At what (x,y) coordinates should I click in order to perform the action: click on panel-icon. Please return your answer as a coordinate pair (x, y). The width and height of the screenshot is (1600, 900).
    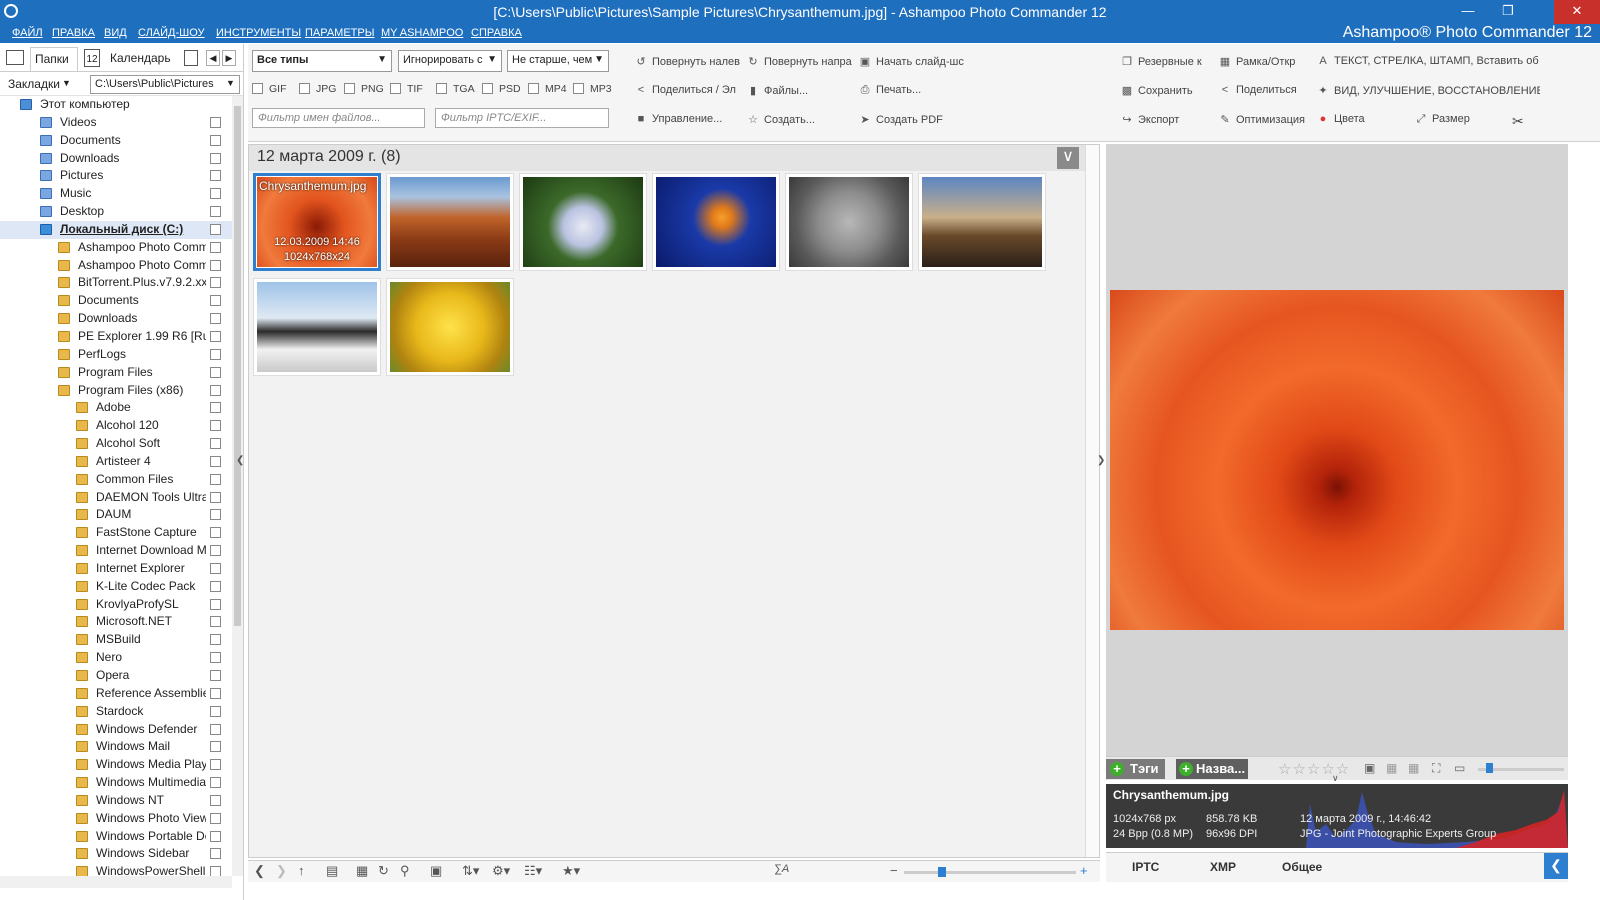
    Looking at the image, I should click on (191, 58).